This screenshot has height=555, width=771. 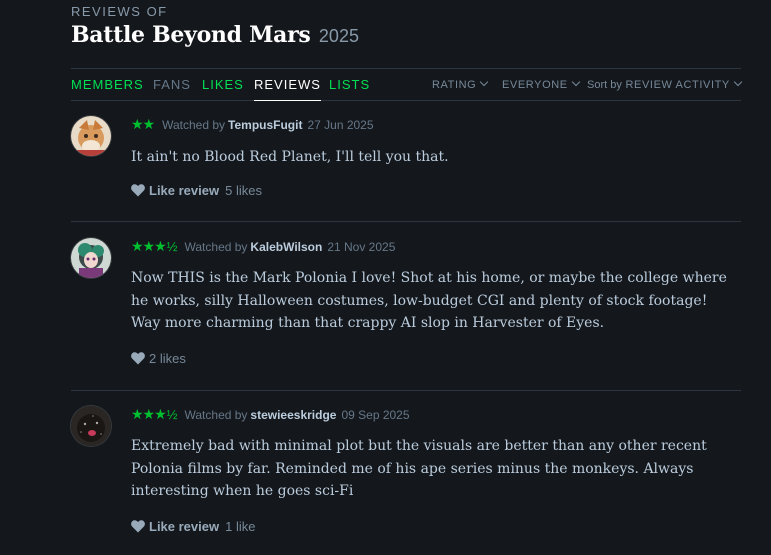 I want to click on username-link: KalebWilson, so click(x=286, y=247).